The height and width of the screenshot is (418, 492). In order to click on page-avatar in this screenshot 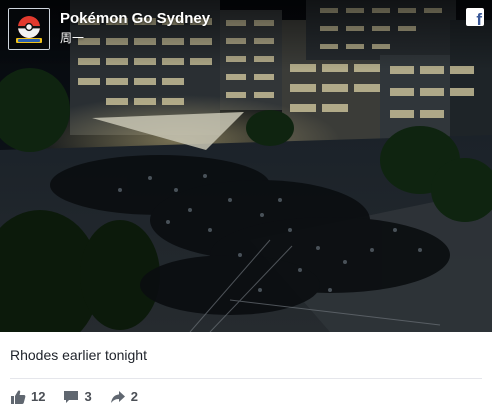, I will do `click(29, 29)`.